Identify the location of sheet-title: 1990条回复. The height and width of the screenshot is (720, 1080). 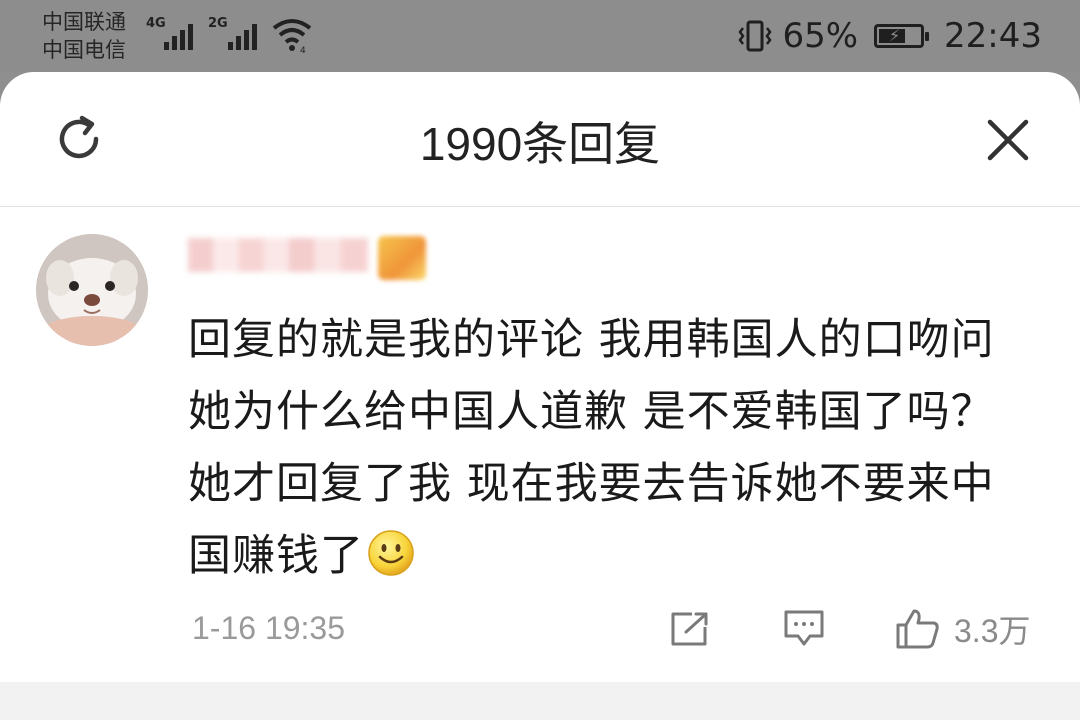
(540, 144).